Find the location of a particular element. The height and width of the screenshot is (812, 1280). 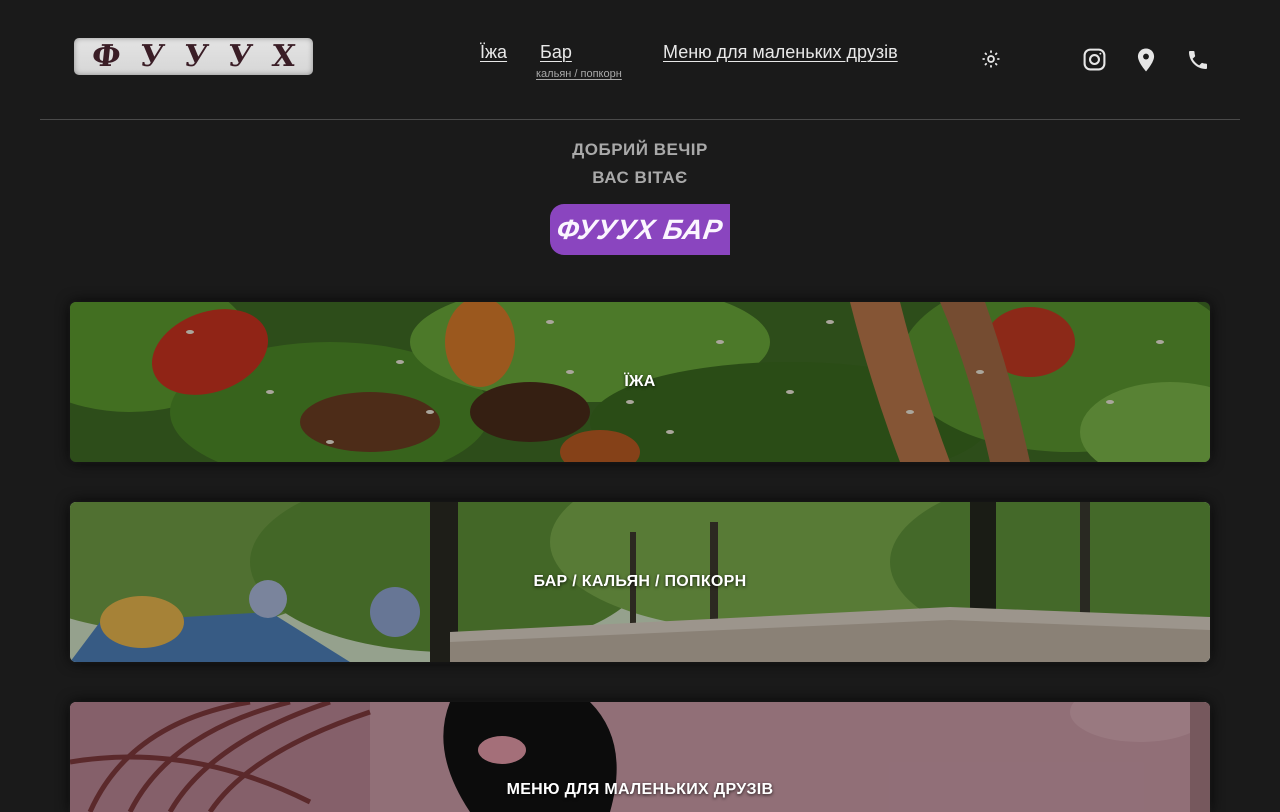

logo-letter: Х is located at coordinates (284, 56).